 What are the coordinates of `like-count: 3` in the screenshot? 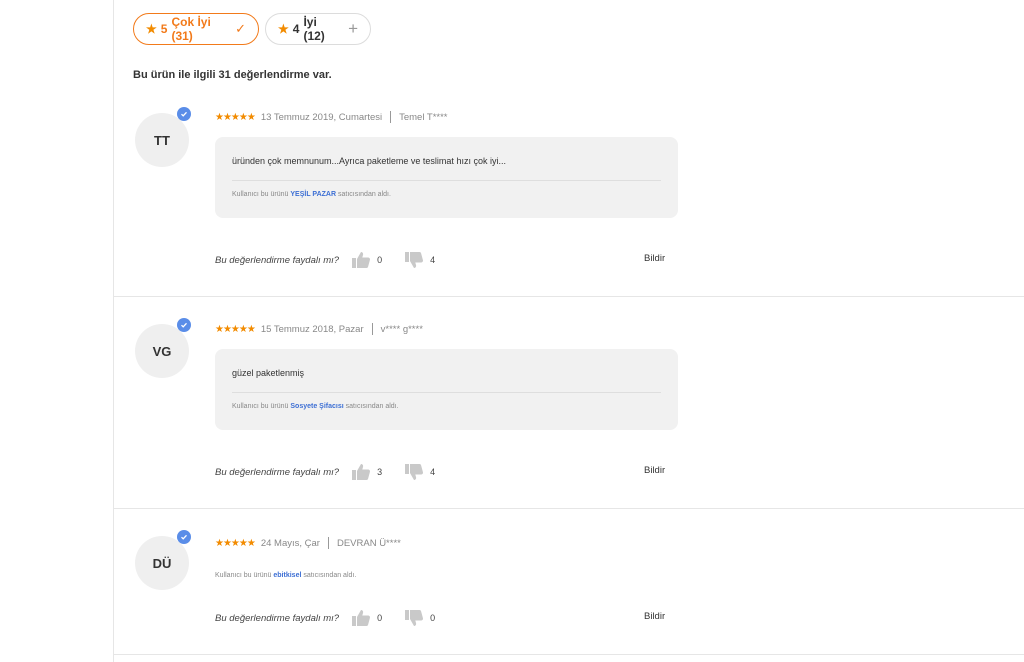 It's located at (380, 472).